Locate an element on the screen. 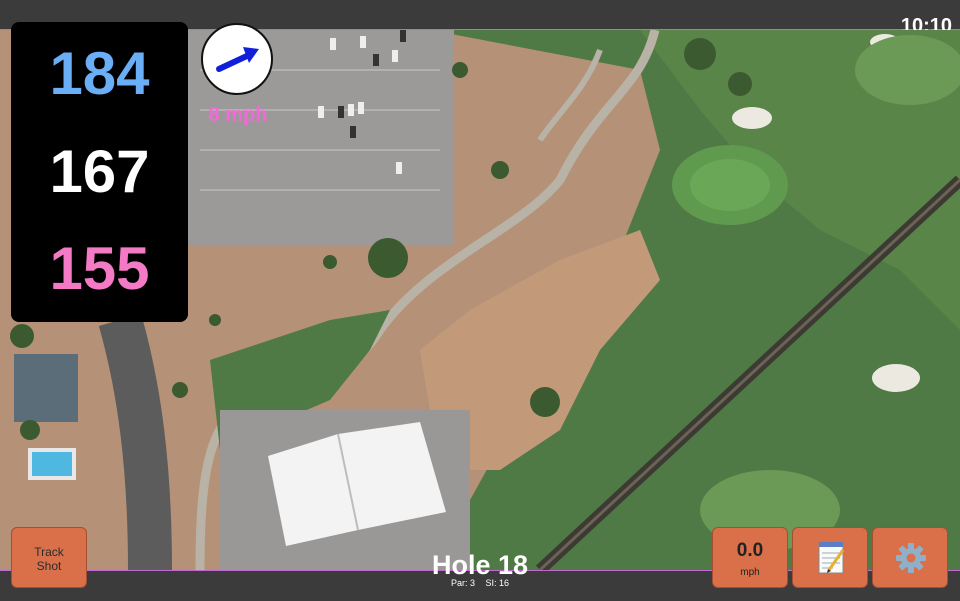  par-label: Par: 3 is located at coordinates (462, 583).